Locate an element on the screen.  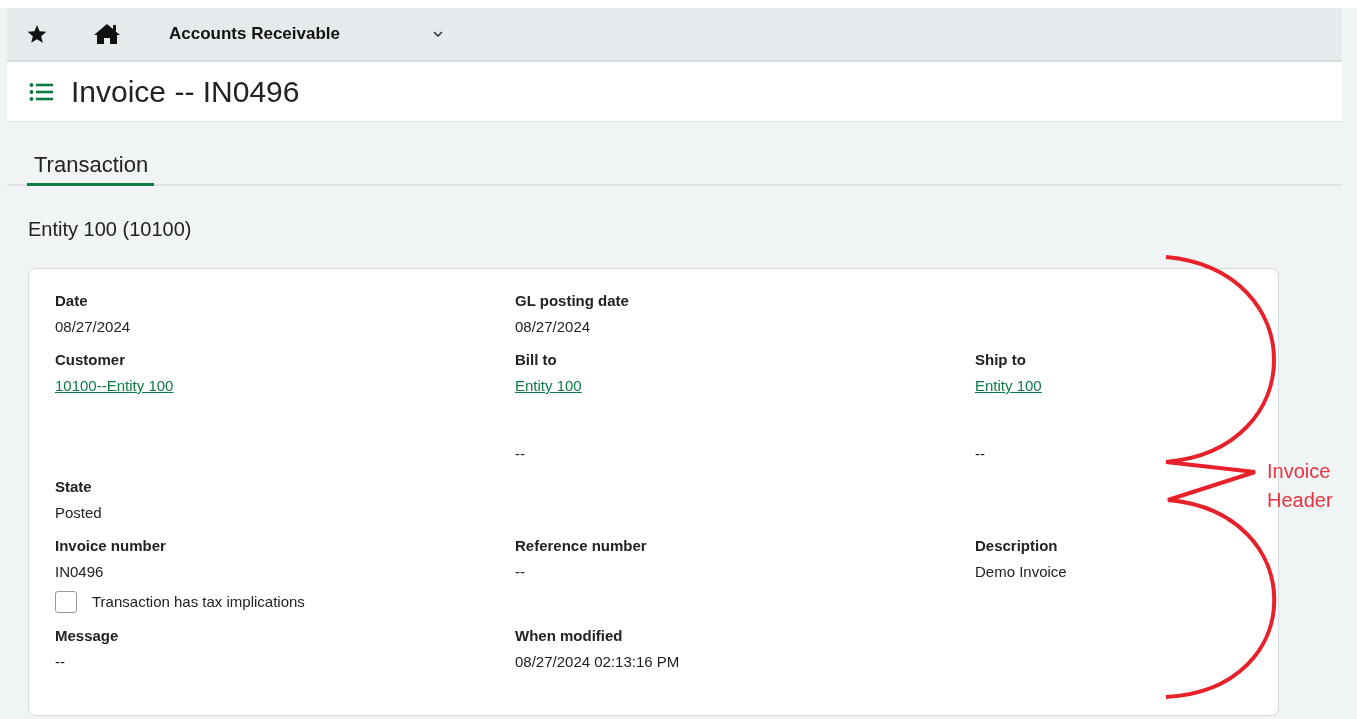
field-label: Invoice number is located at coordinates (111, 545).